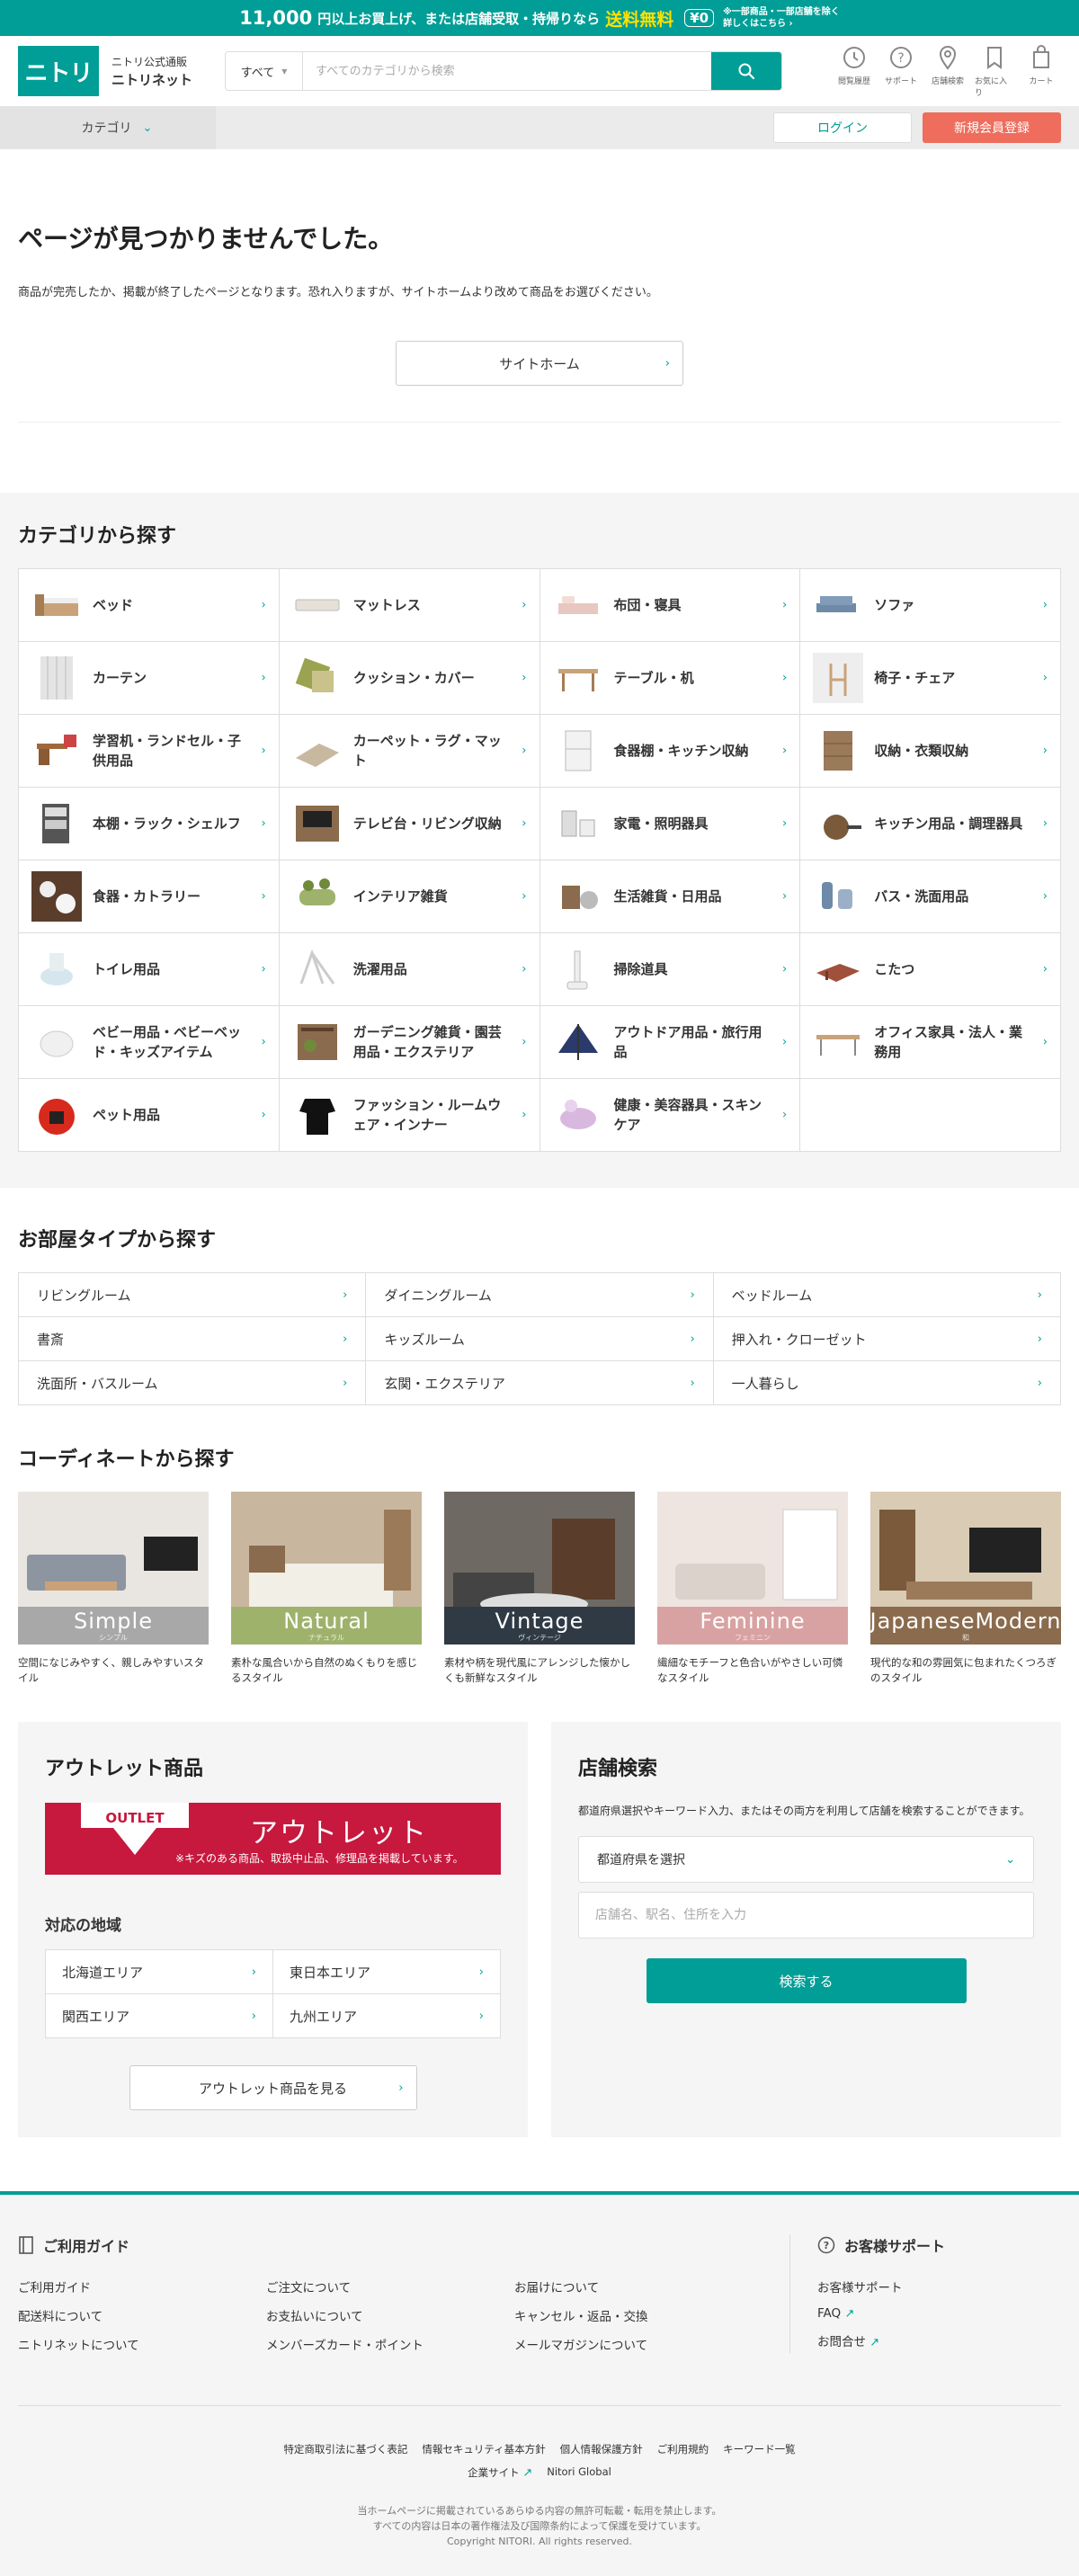 The image size is (1079, 2576). Describe the element at coordinates (507, 71) in the screenshot. I see `search-input` at that location.